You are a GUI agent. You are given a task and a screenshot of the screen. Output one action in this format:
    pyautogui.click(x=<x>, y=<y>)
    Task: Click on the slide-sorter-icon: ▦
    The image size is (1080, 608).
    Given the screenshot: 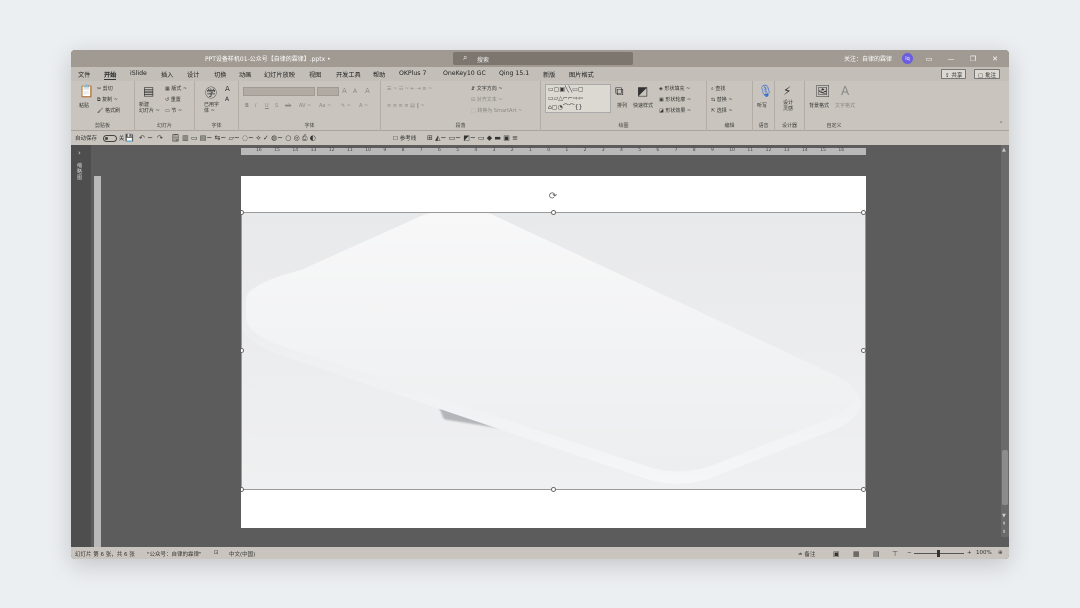 What is the action you would take?
    pyautogui.click(x=856, y=554)
    